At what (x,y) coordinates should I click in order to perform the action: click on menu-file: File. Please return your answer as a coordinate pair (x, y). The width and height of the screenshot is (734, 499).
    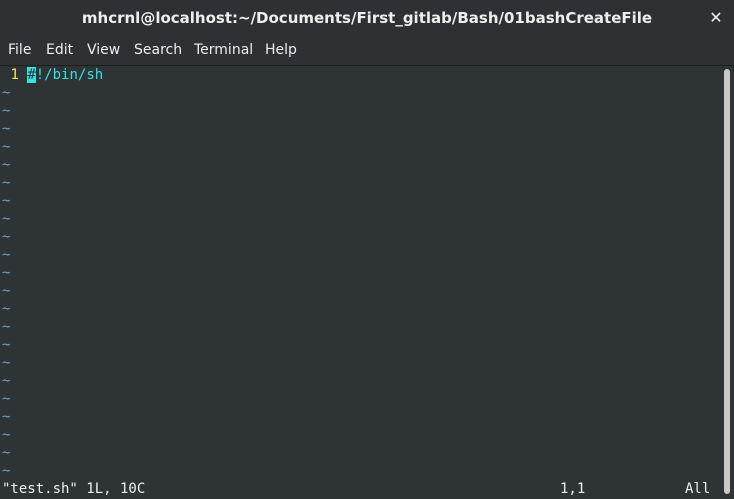
    Looking at the image, I should click on (19, 50).